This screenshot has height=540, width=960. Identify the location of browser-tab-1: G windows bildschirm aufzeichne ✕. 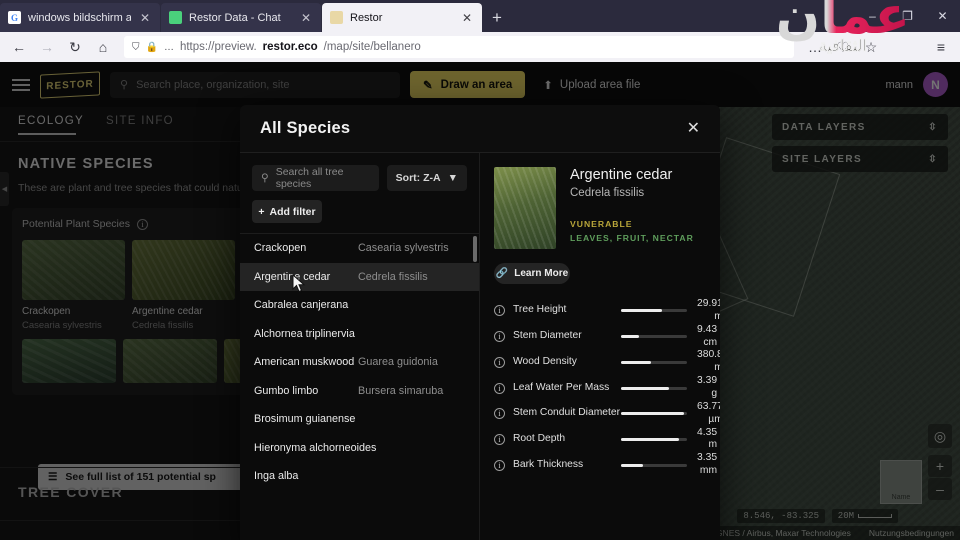
(80, 17).